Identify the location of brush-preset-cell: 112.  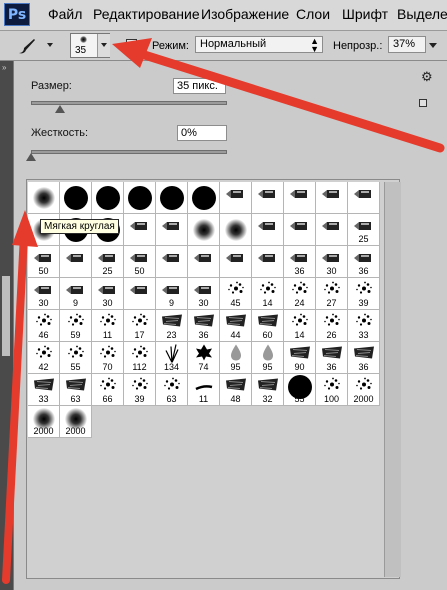
(140, 358).